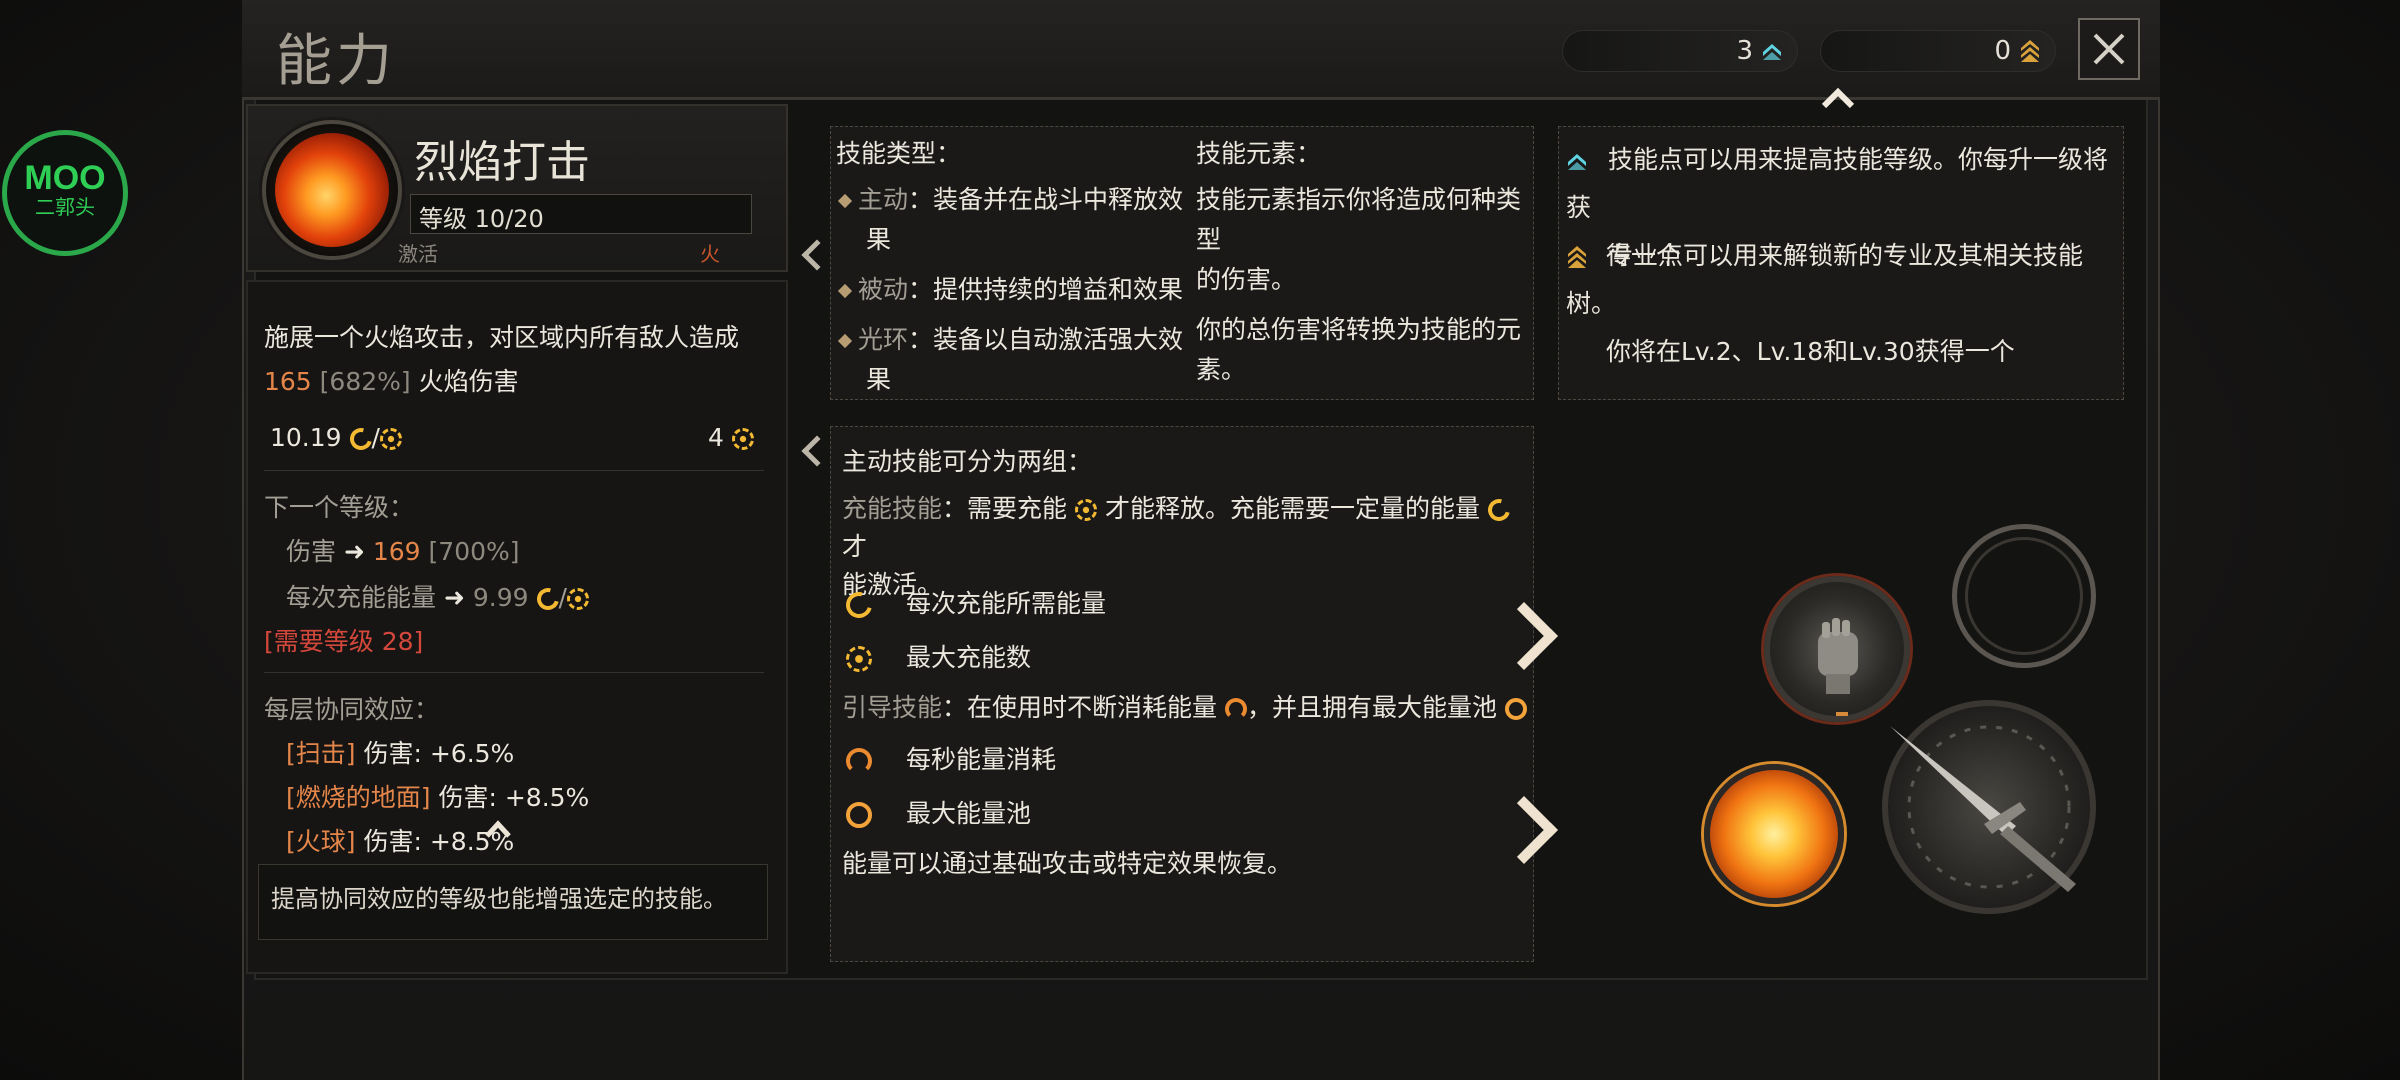 The image size is (2400, 1080). Describe the element at coordinates (339, 507) in the screenshot. I see `next-level-label: 下一个等级：` at that location.